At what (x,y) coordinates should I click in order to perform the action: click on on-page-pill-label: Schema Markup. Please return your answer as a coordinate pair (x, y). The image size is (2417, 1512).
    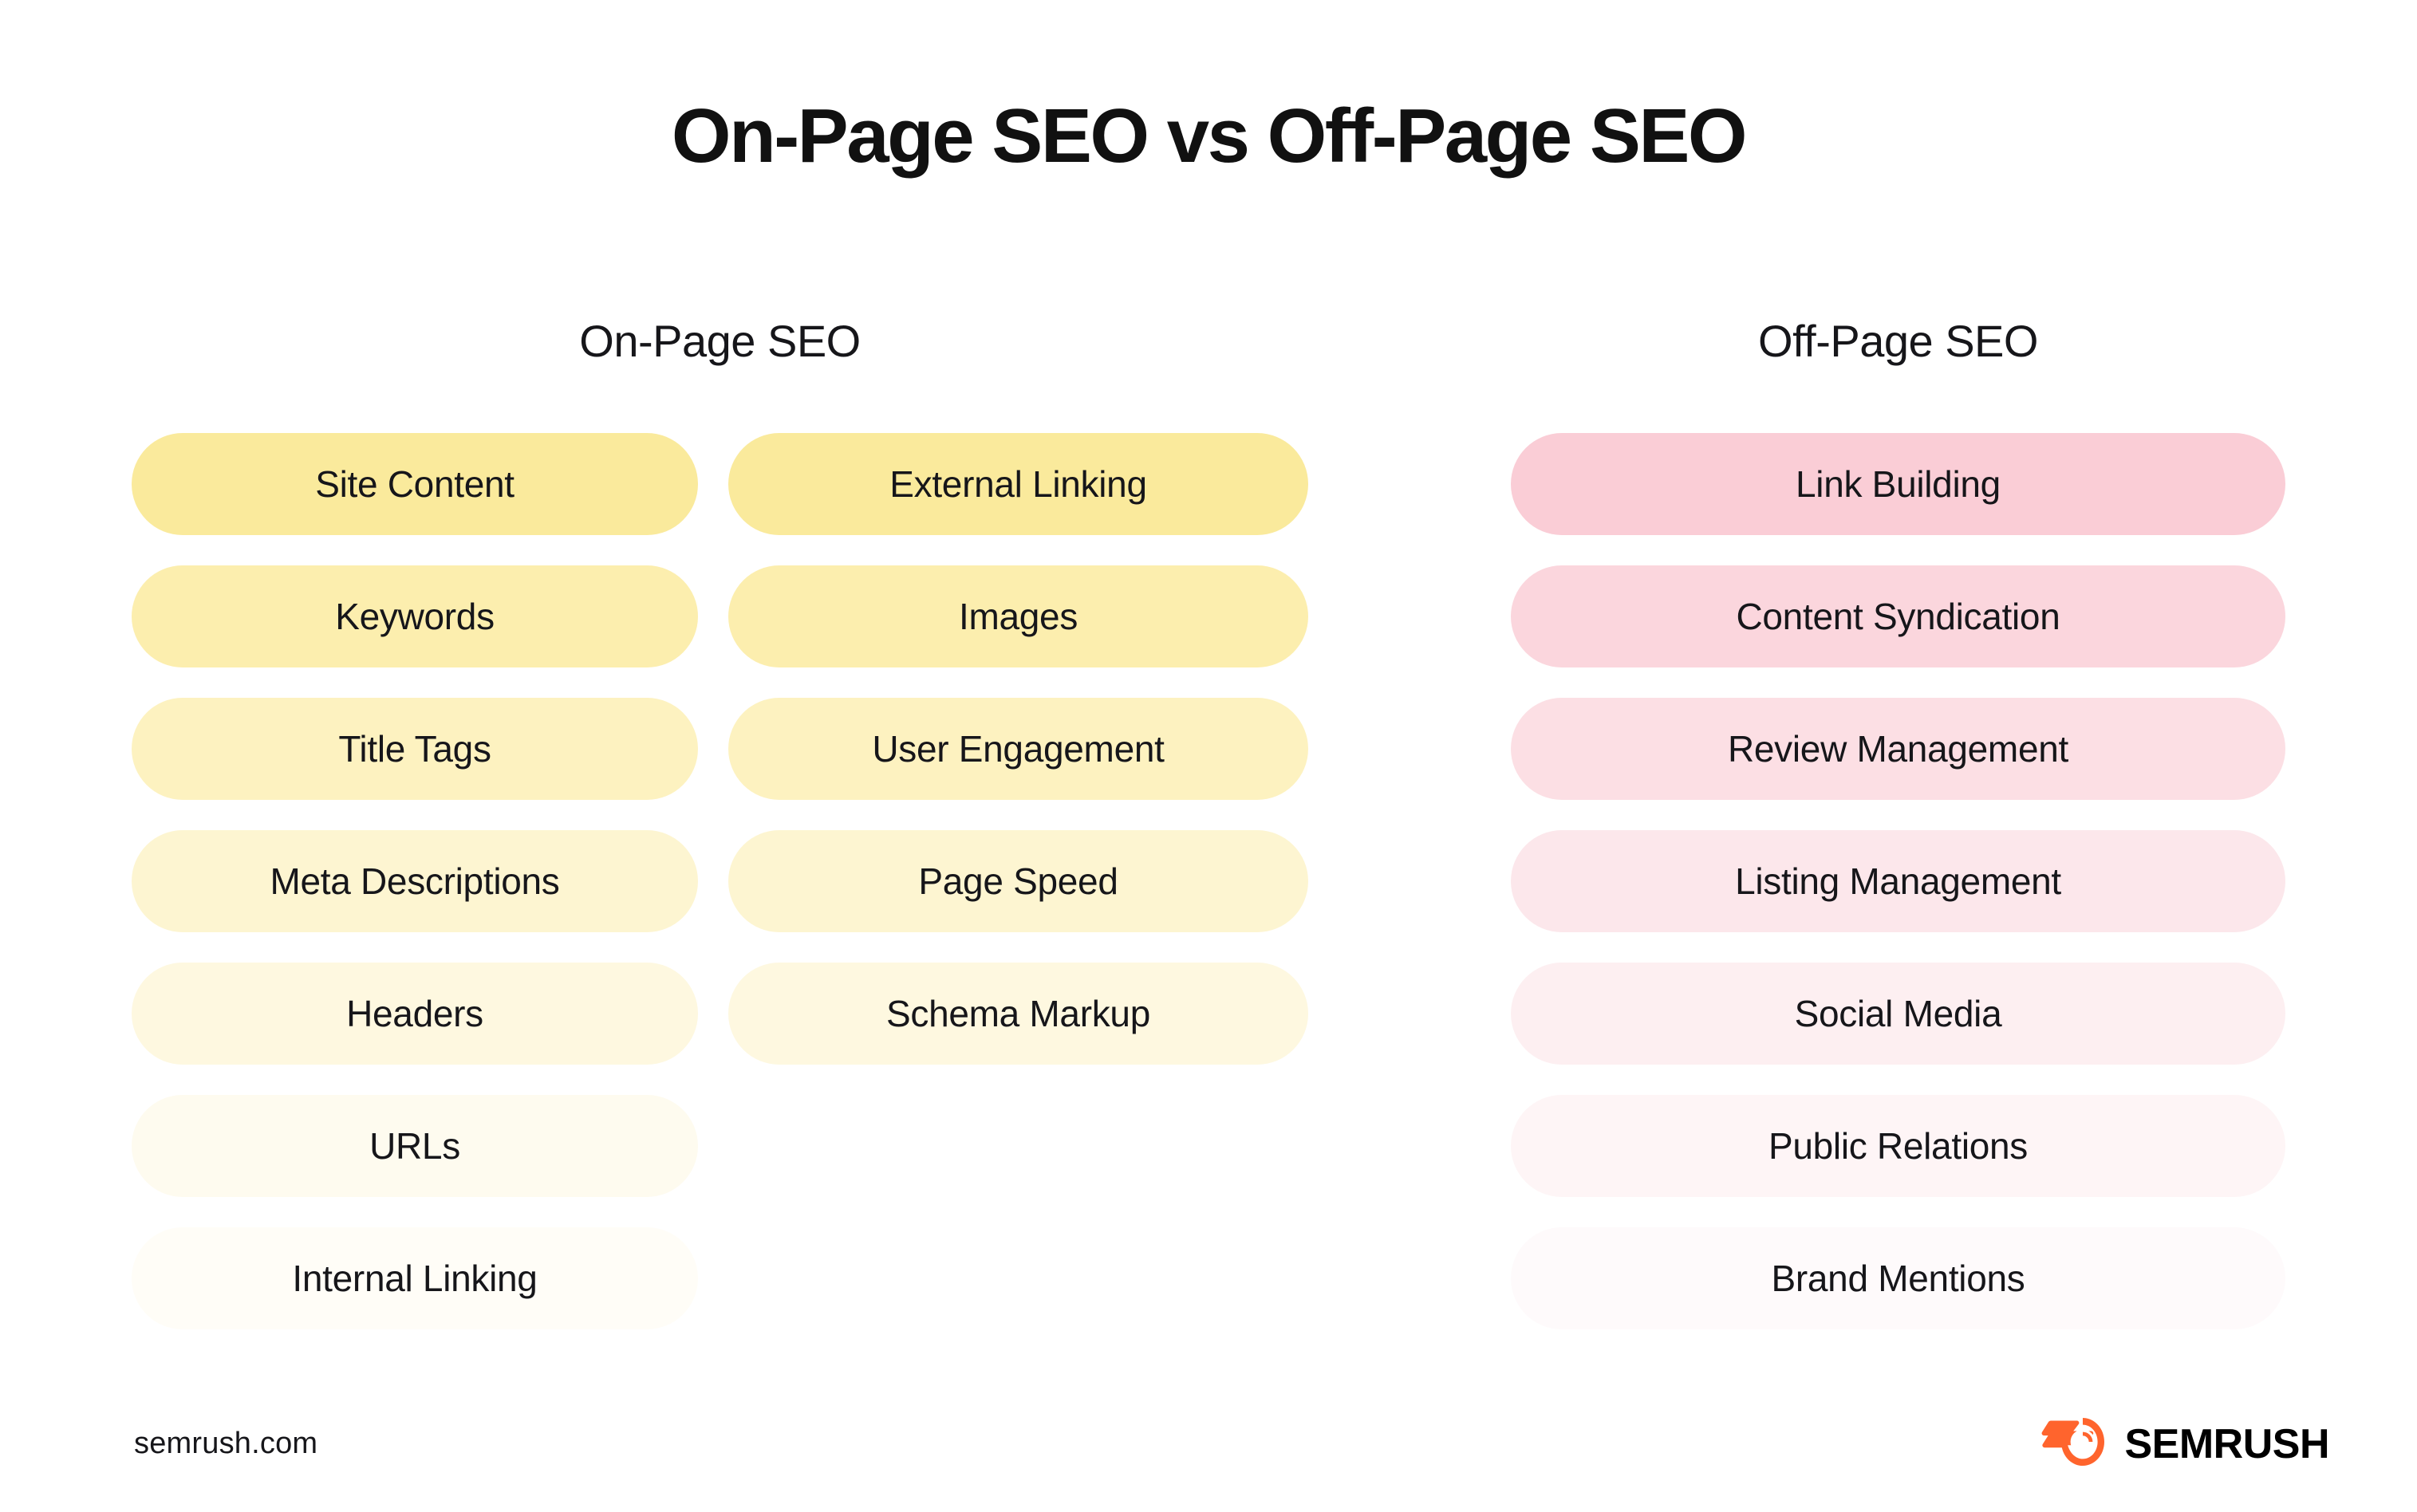
    Looking at the image, I should click on (1018, 1013).